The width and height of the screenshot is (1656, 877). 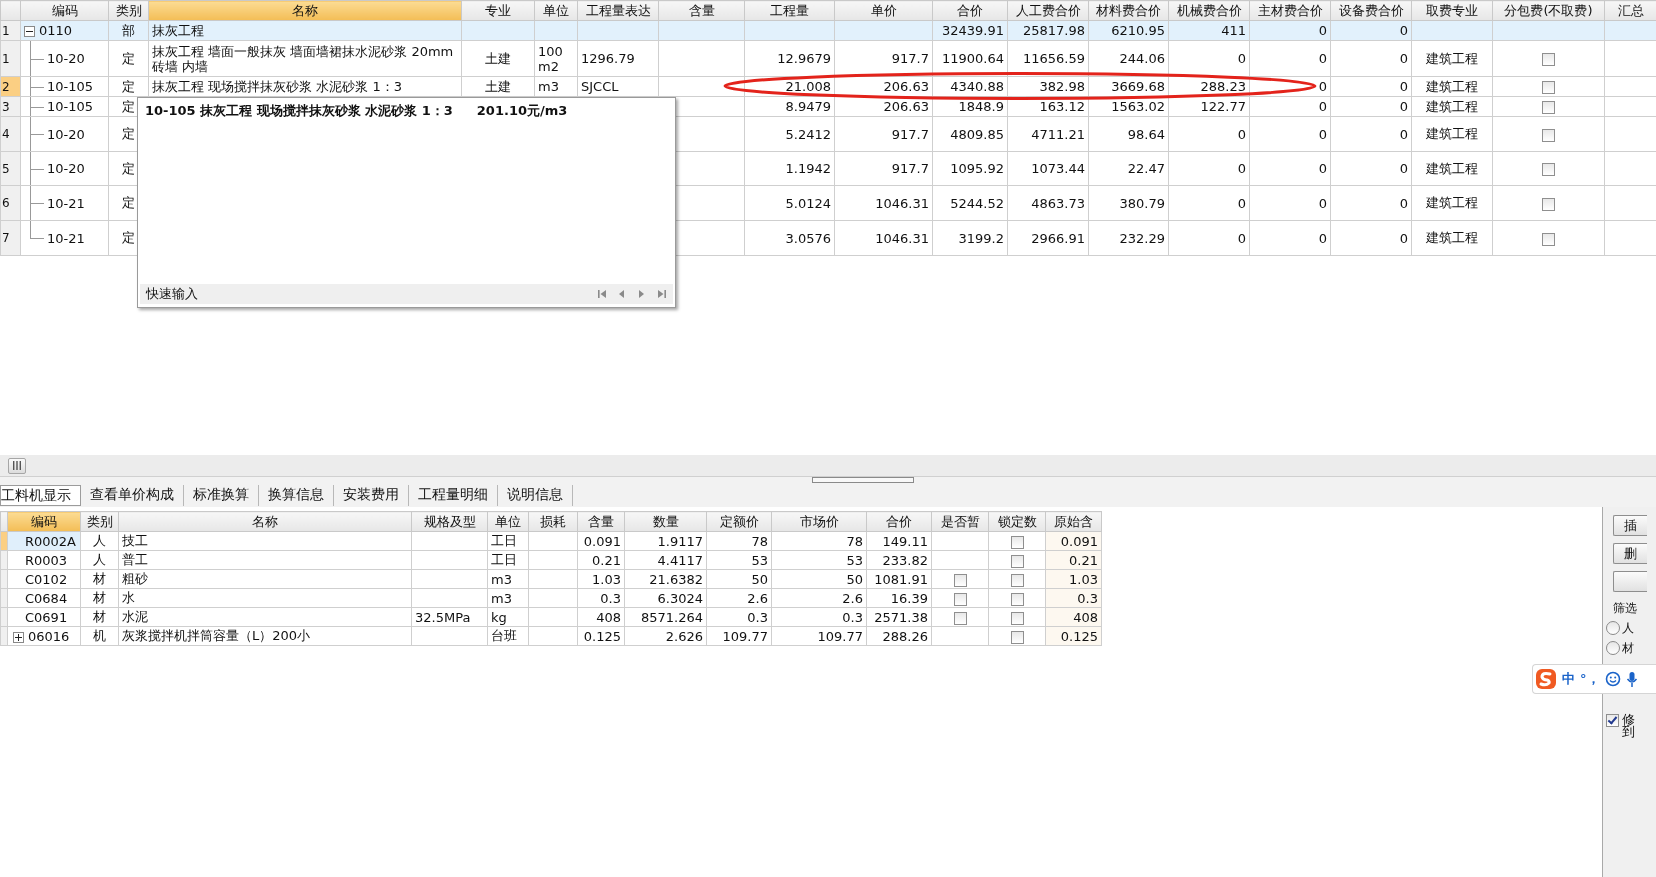 I want to click on tab: 换算信息, so click(x=296, y=495).